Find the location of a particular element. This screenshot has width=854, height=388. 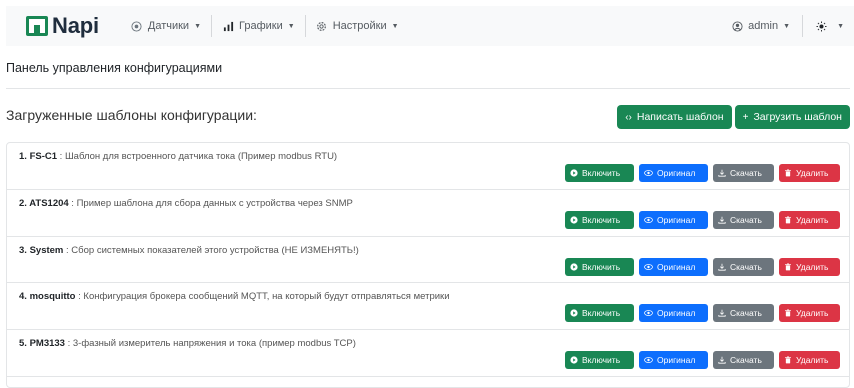

plus-icon: + is located at coordinates (745, 117).